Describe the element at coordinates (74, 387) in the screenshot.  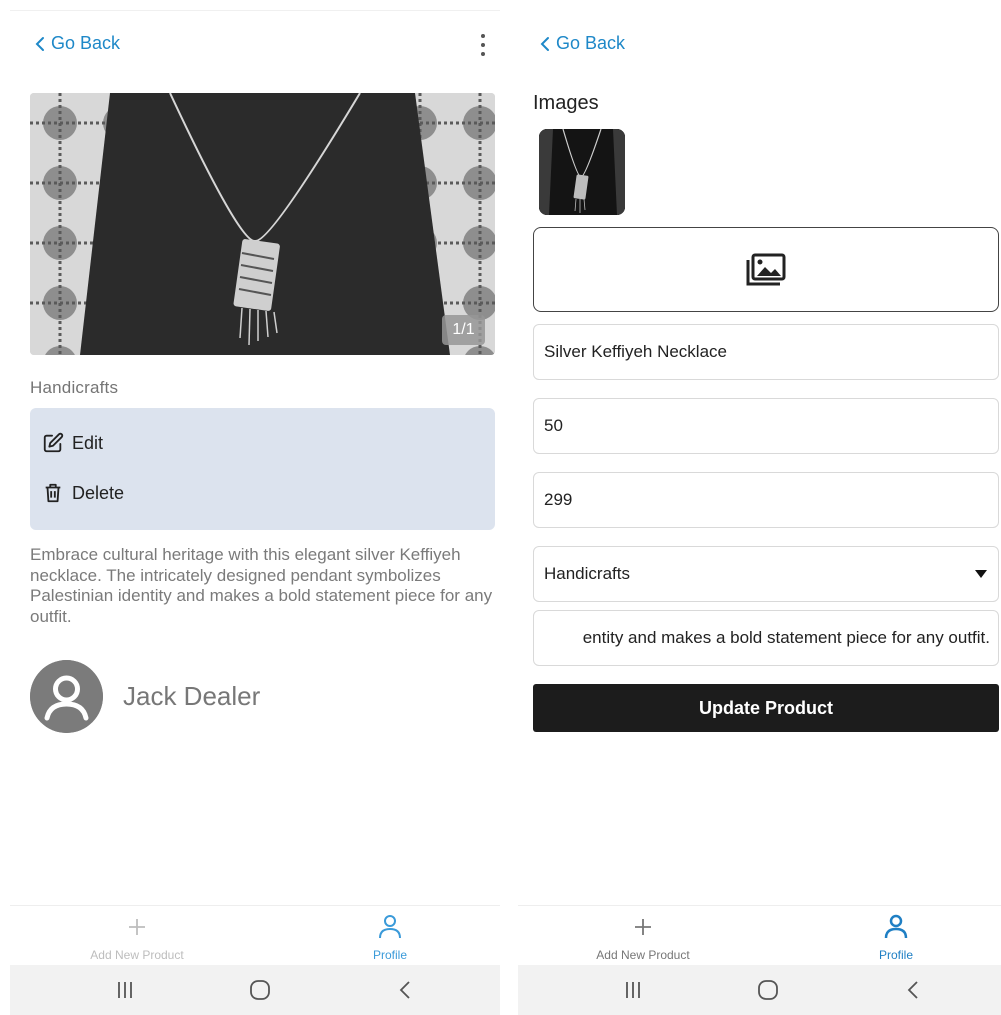
I see `product-category: Handicrafts` at that location.